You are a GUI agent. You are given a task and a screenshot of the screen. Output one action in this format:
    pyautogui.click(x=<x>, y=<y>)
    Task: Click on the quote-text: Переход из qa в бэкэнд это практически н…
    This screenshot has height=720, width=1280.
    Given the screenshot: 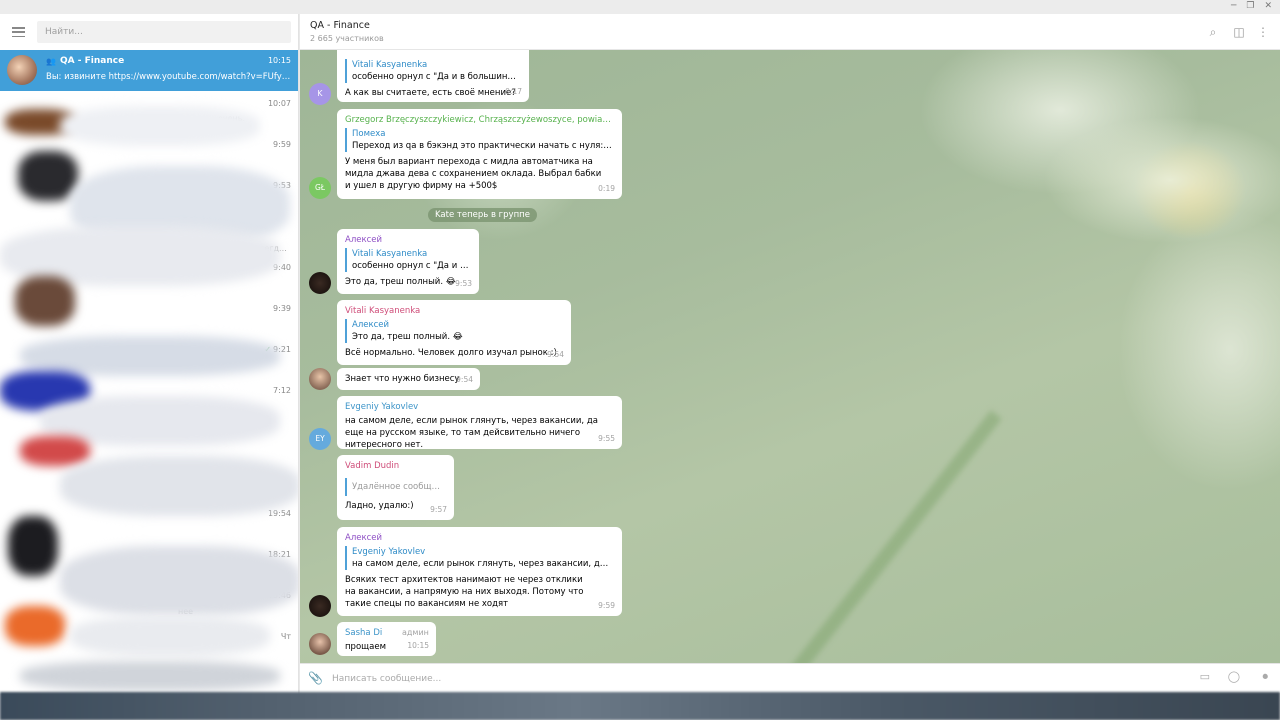 What is the action you would take?
    pyautogui.click(x=482, y=146)
    